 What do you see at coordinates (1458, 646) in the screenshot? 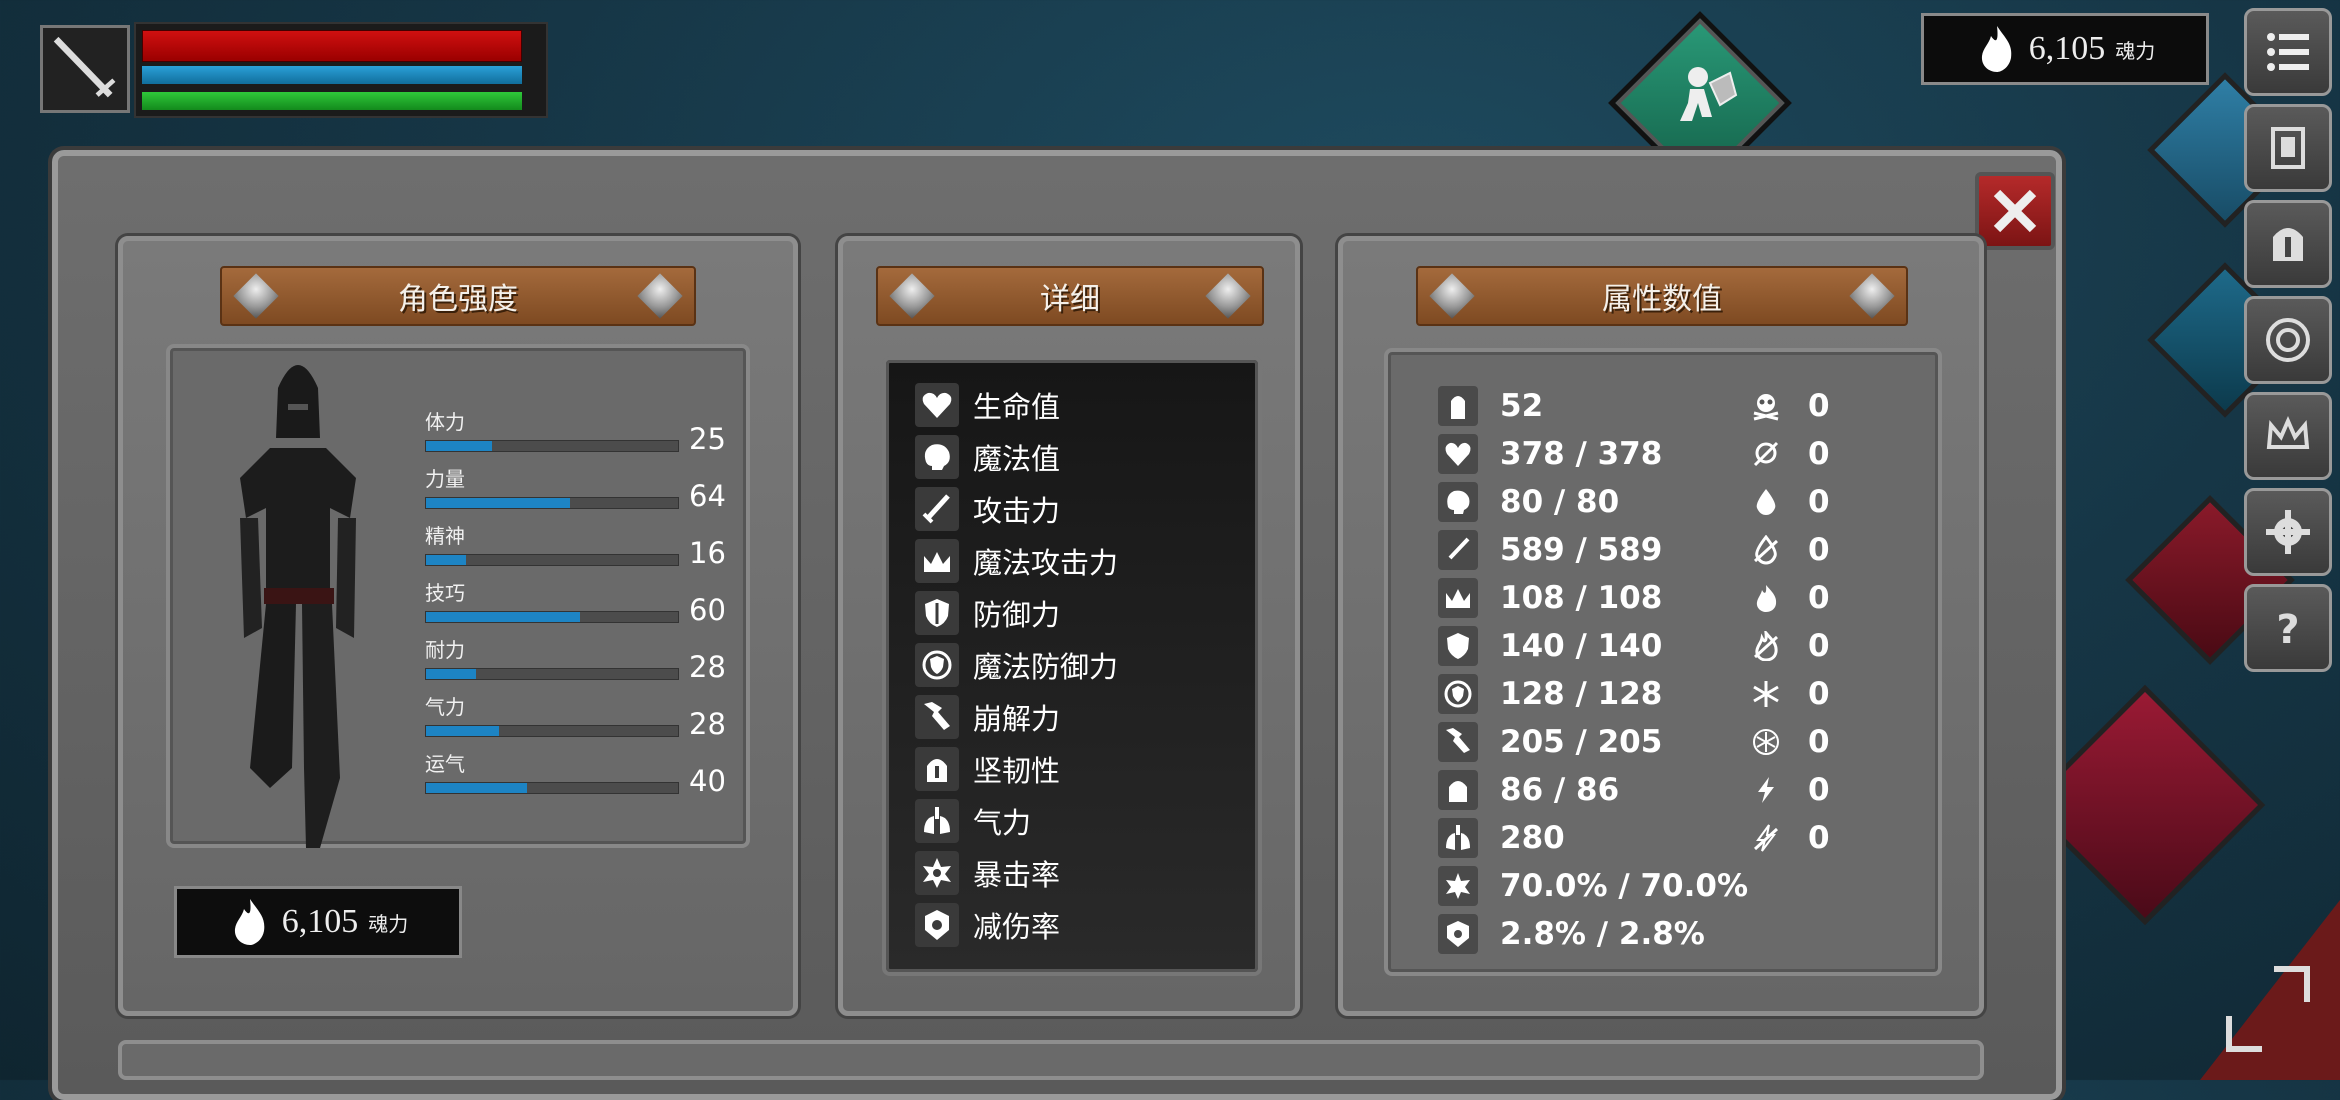
I see `shield-icon` at bounding box center [1458, 646].